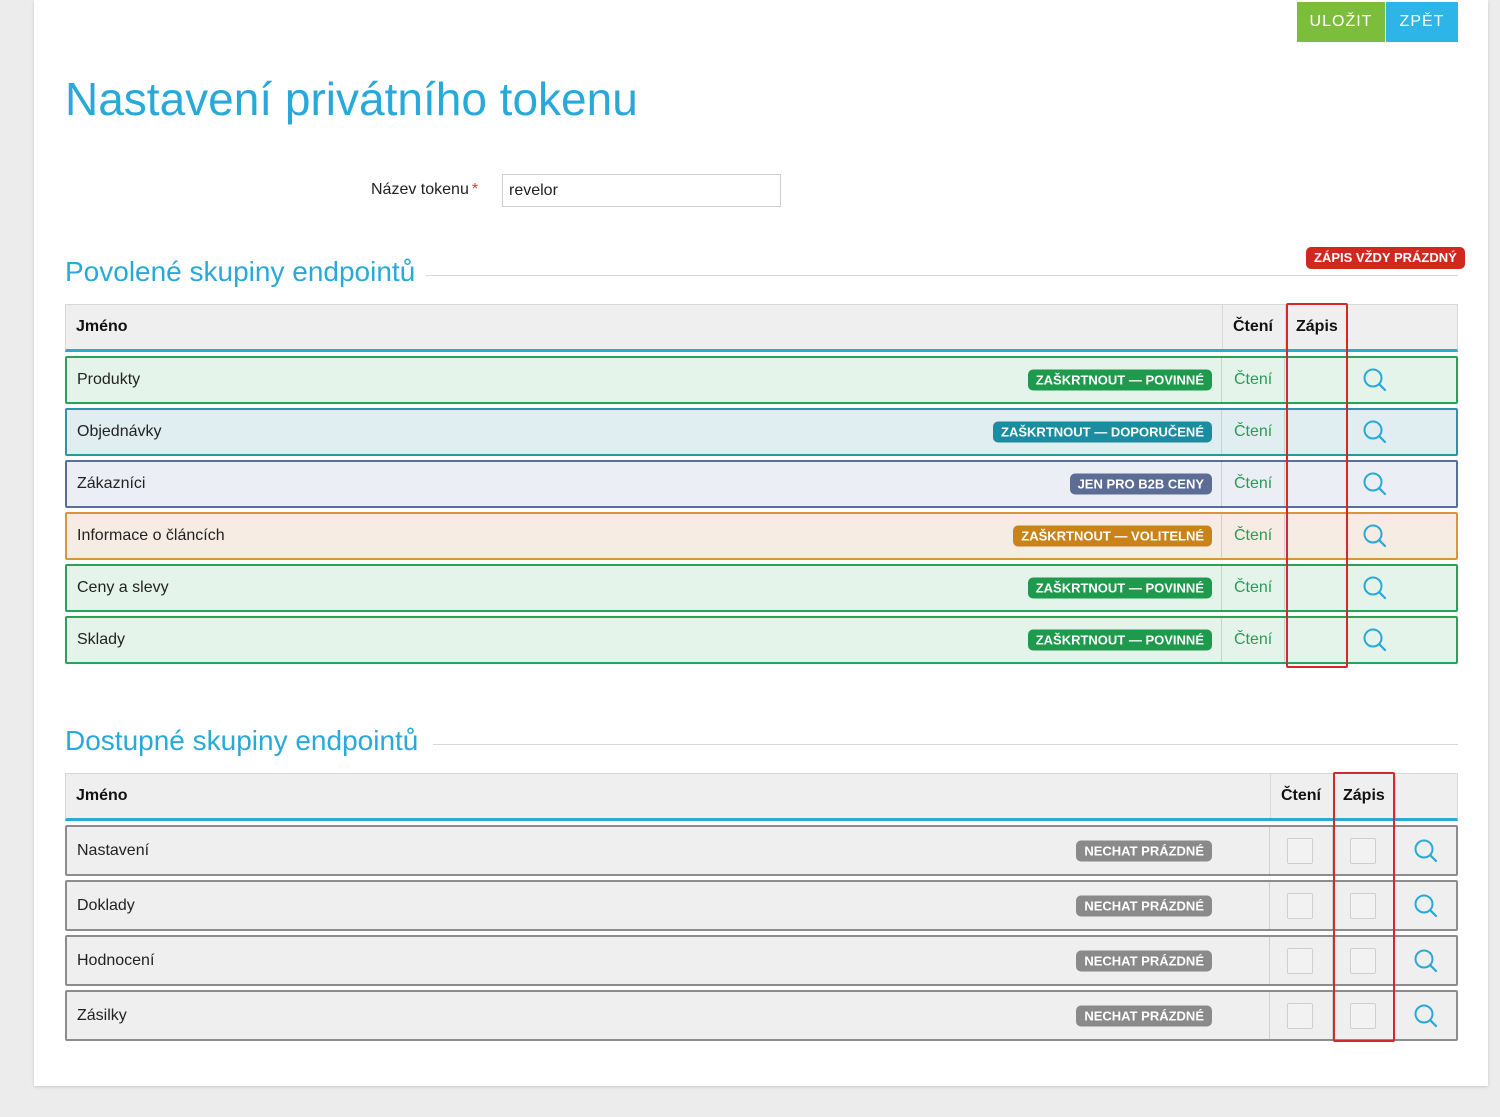  What do you see at coordinates (761, 1015) in the screenshot?
I see `table-row: Zásilky NECHAT PRÁZDNÉ` at bounding box center [761, 1015].